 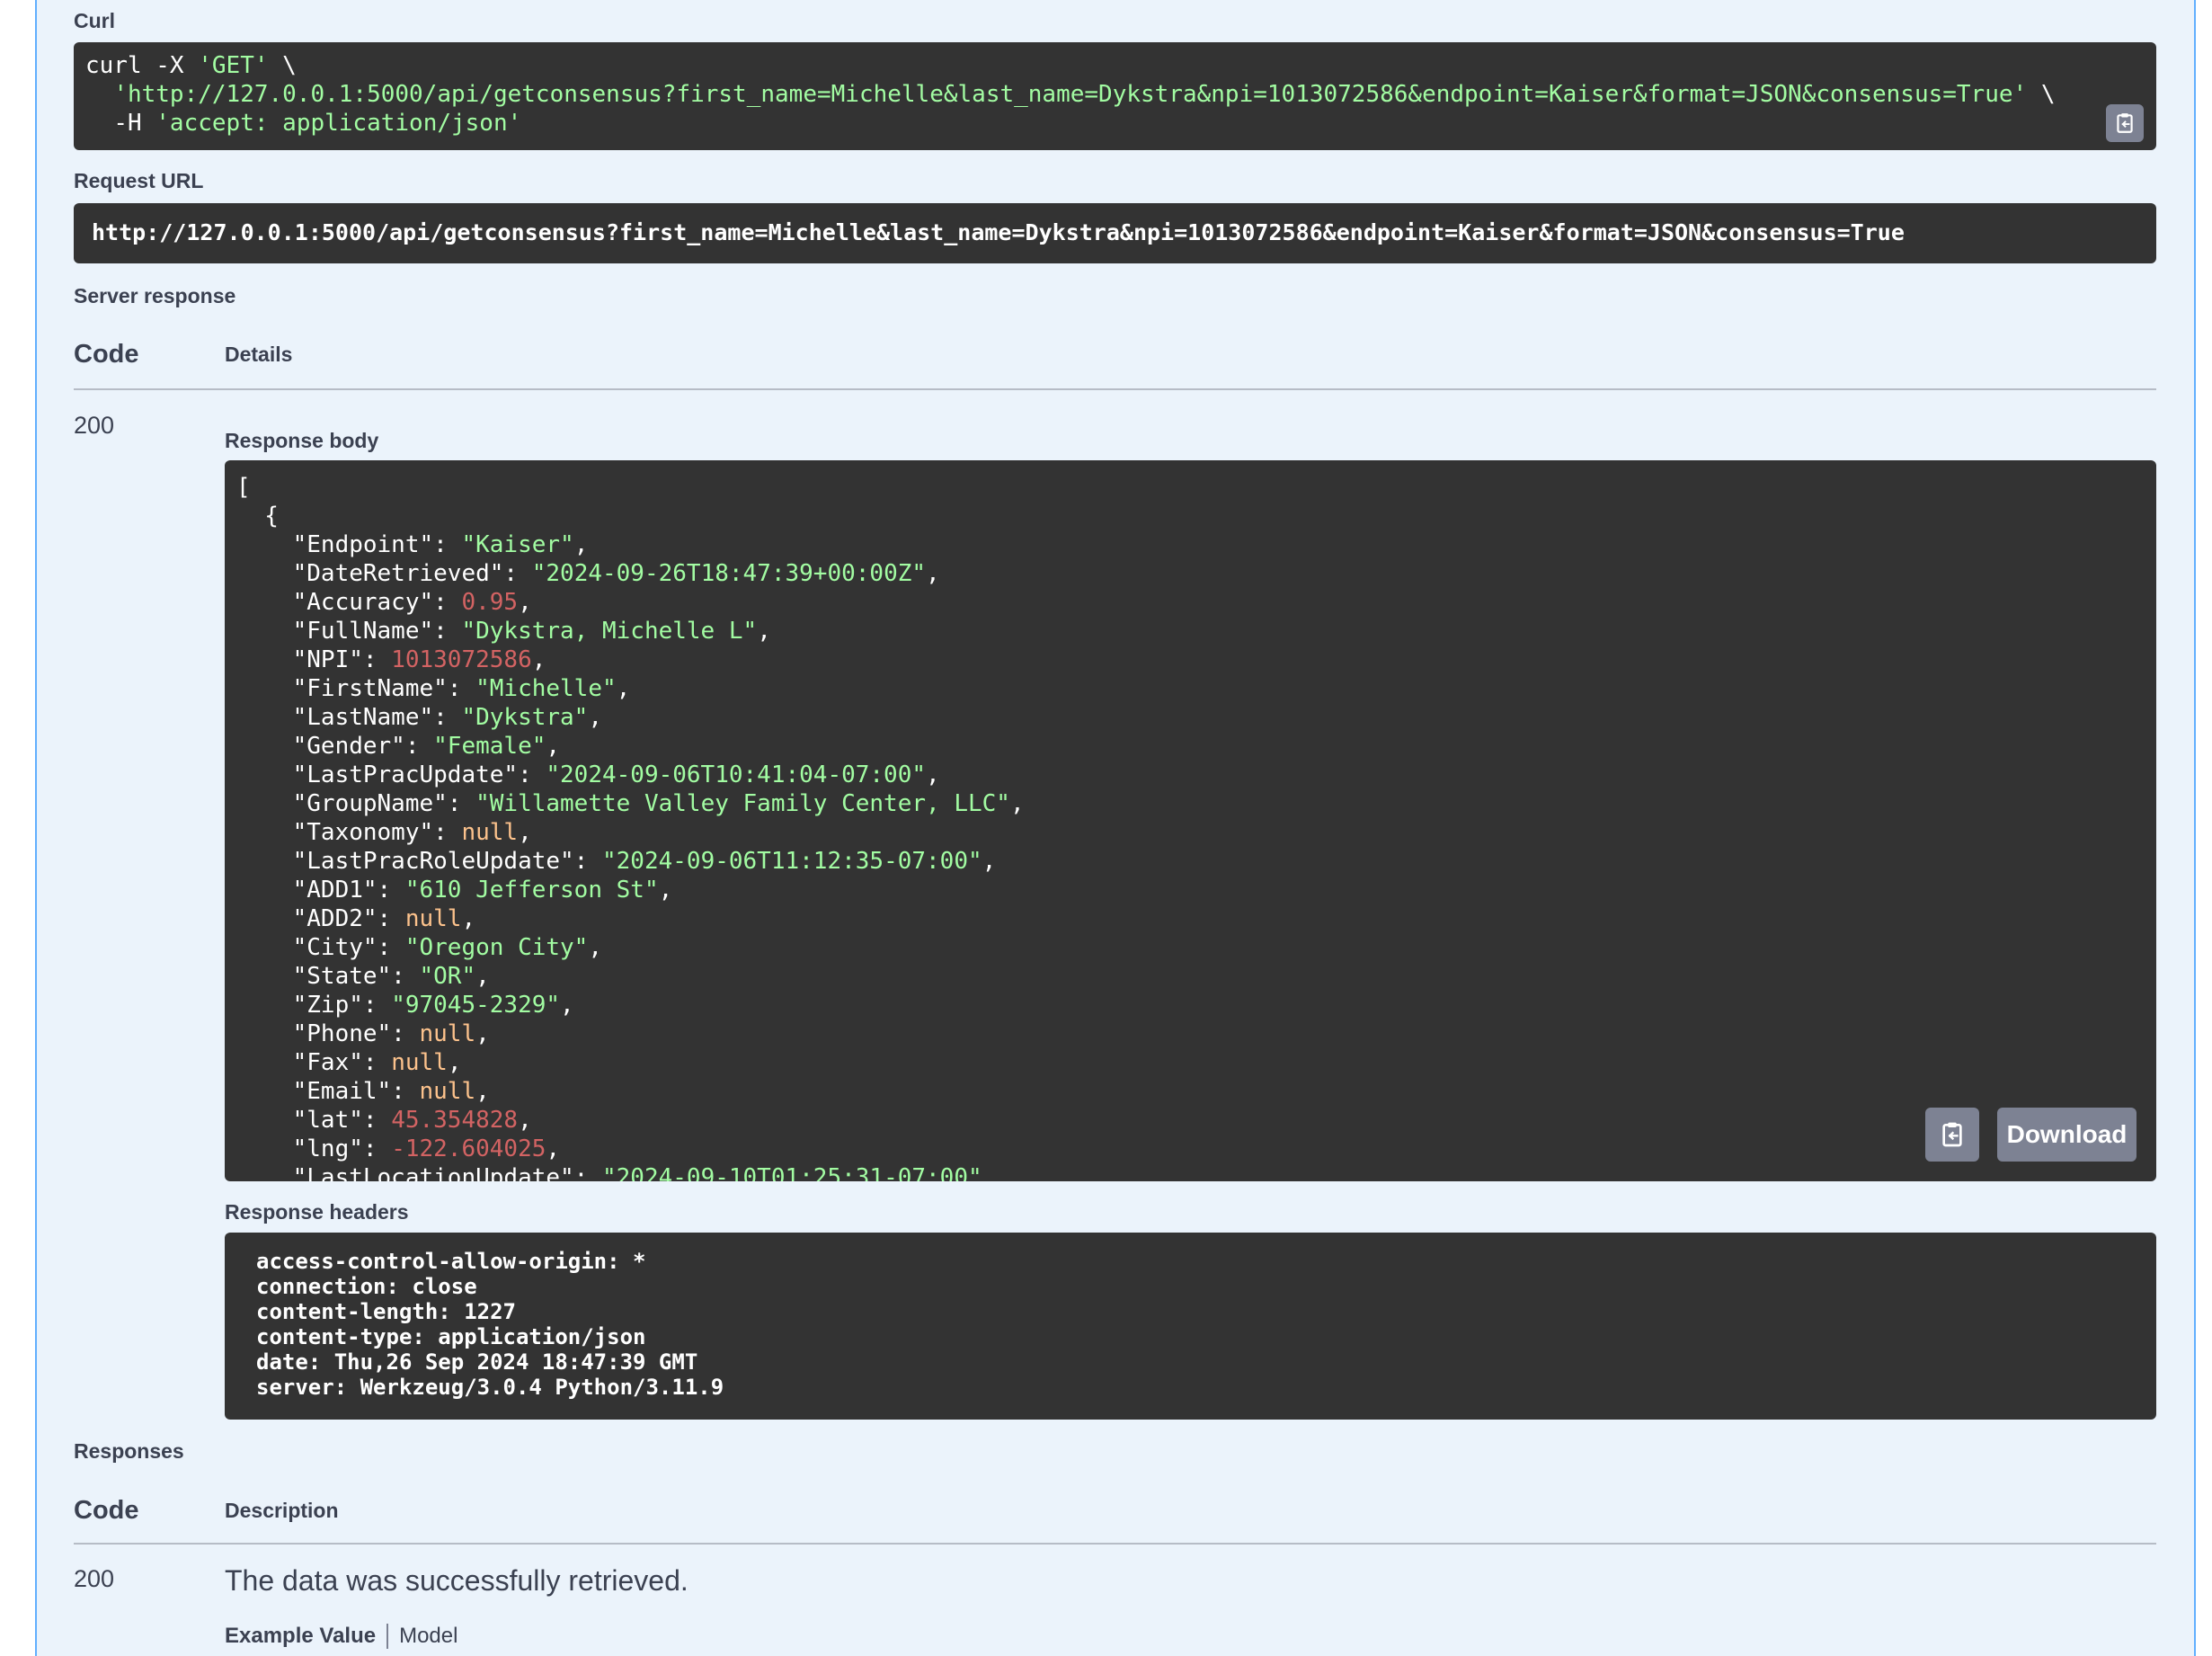 What do you see at coordinates (257, 516) in the screenshot?
I see `json-open-brace: {` at bounding box center [257, 516].